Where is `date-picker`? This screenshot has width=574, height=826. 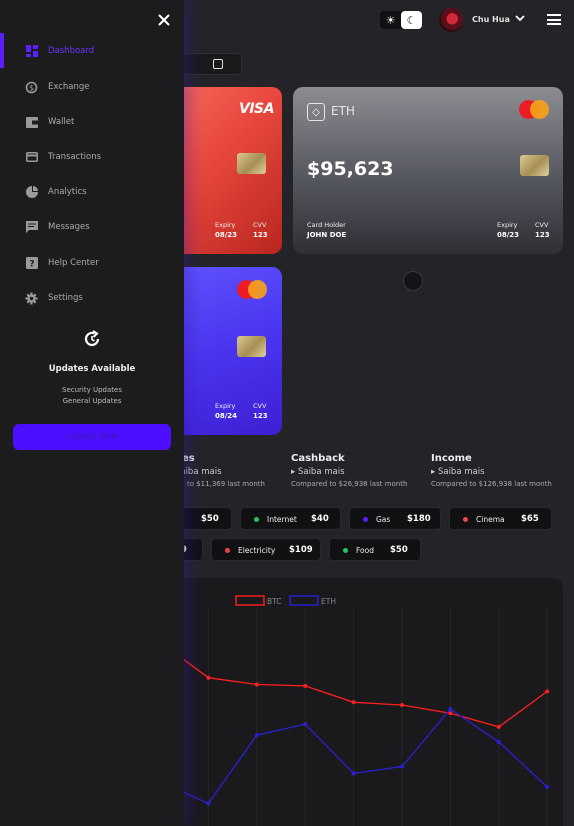
date-picker is located at coordinates (211, 64).